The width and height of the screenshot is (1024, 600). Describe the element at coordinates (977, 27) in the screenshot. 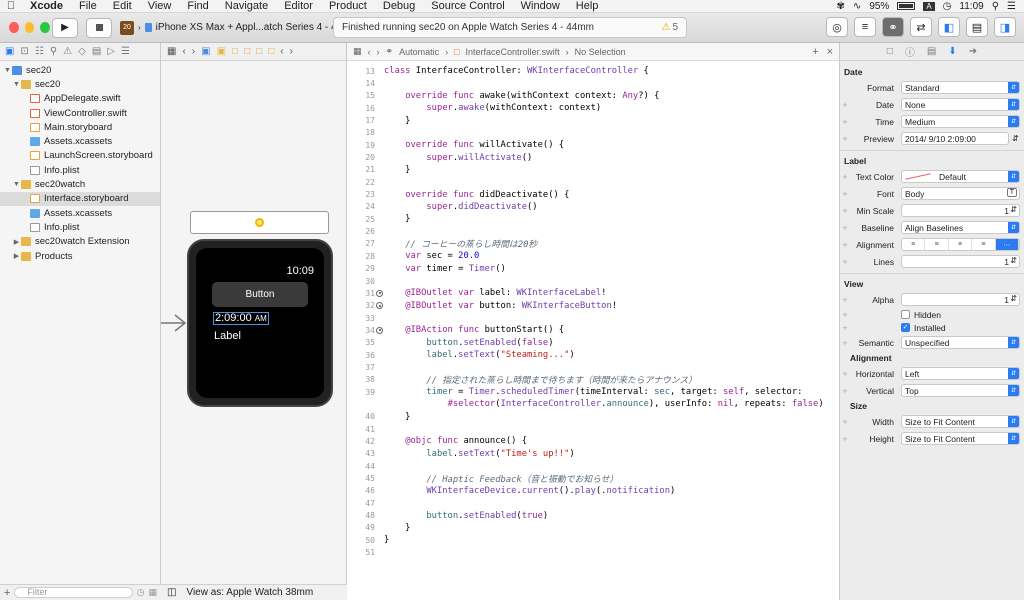

I see `toggle-debug-button: ▤` at that location.